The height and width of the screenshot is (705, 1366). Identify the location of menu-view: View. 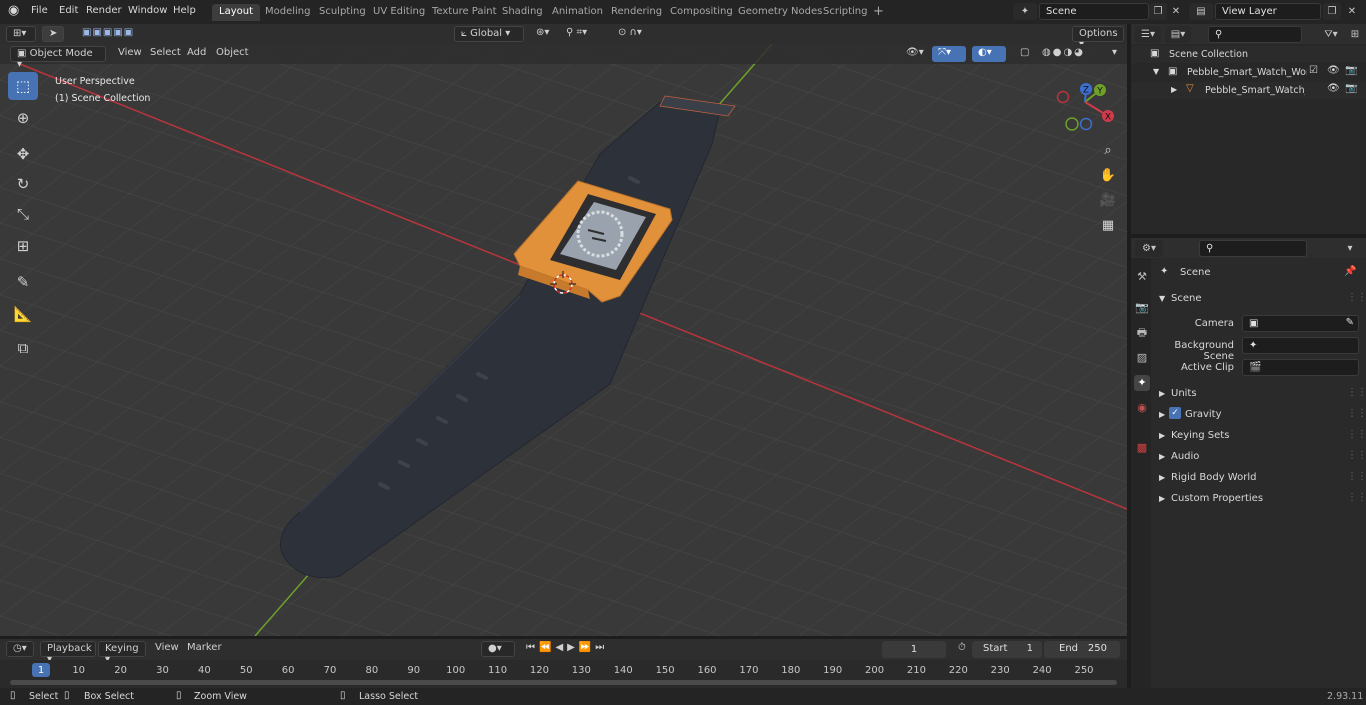
(130, 54).